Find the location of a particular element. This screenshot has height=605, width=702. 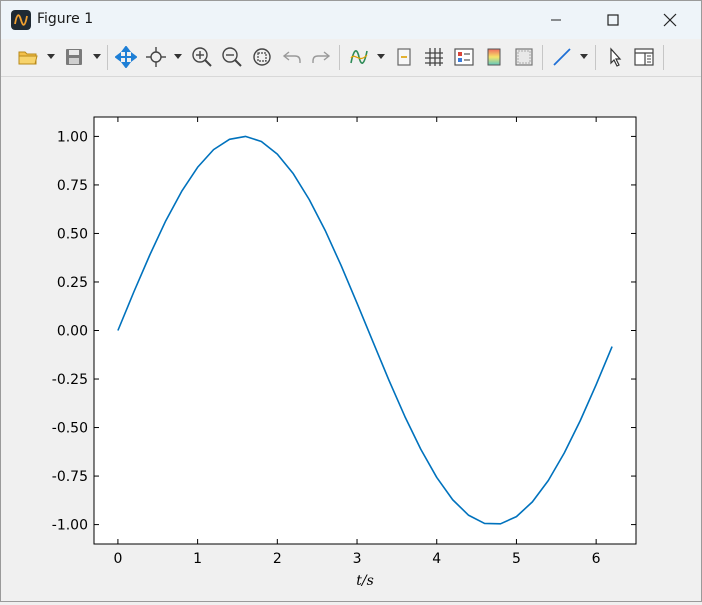

save-menu-caret is located at coordinates (97, 57).